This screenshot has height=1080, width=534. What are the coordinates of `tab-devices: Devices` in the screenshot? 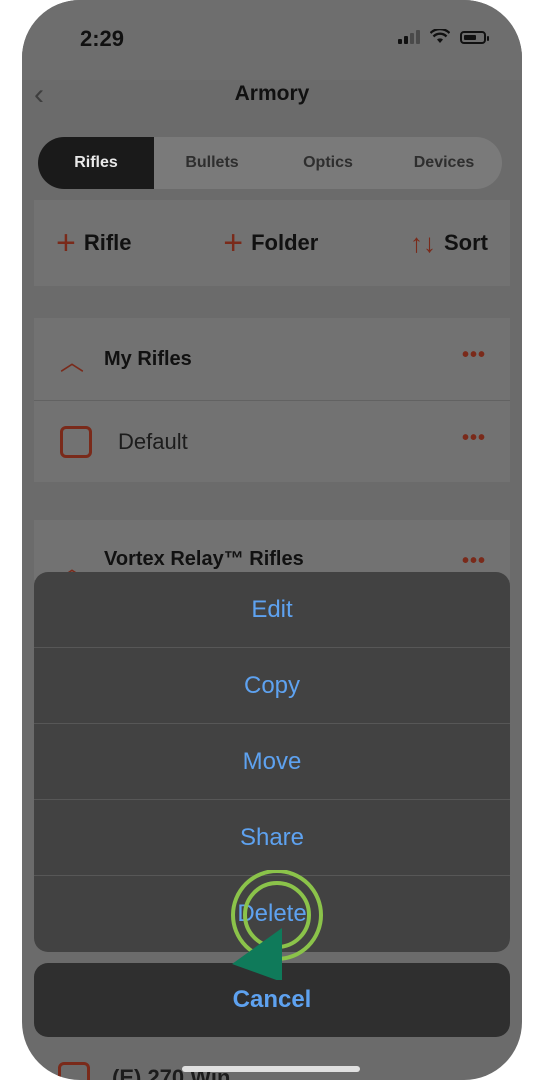 It's located at (444, 163).